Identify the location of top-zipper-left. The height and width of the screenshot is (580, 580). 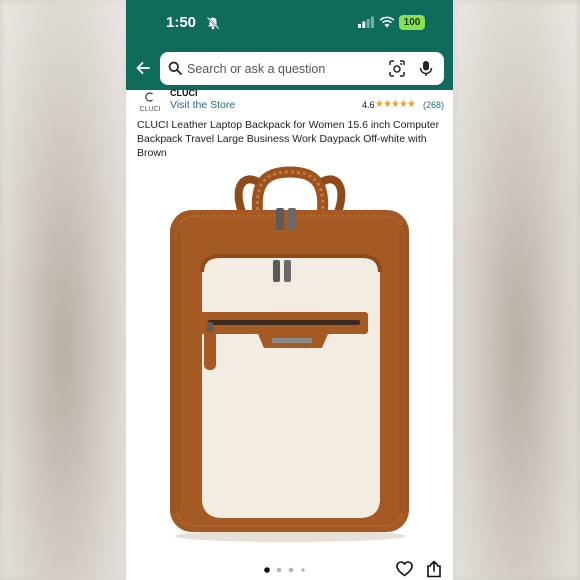
(280, 219).